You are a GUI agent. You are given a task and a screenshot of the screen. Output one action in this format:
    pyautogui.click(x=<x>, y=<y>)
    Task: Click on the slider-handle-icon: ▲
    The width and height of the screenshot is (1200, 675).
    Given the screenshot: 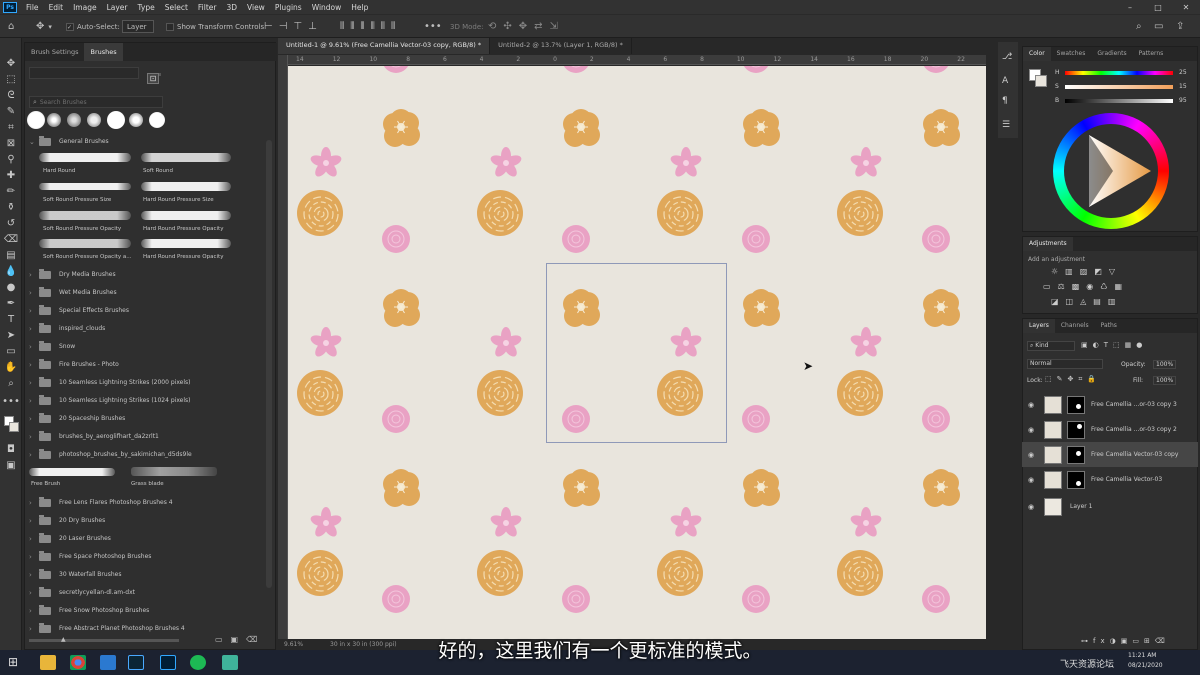 What is the action you would take?
    pyautogui.click(x=63, y=639)
    